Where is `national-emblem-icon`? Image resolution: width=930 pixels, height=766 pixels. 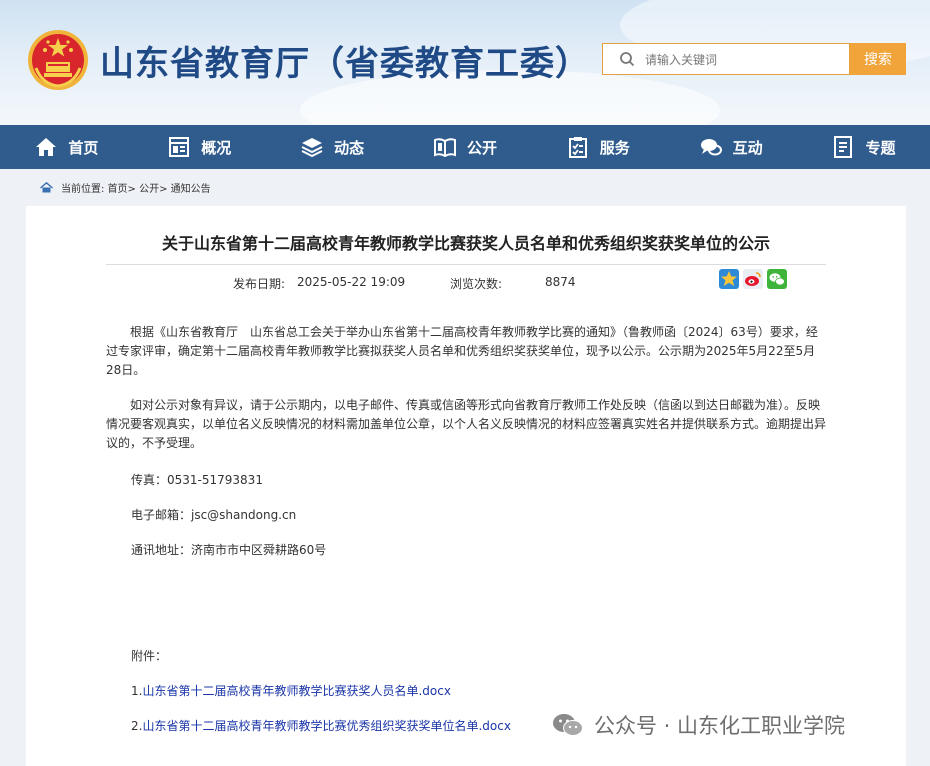 national-emblem-icon is located at coordinates (58, 60).